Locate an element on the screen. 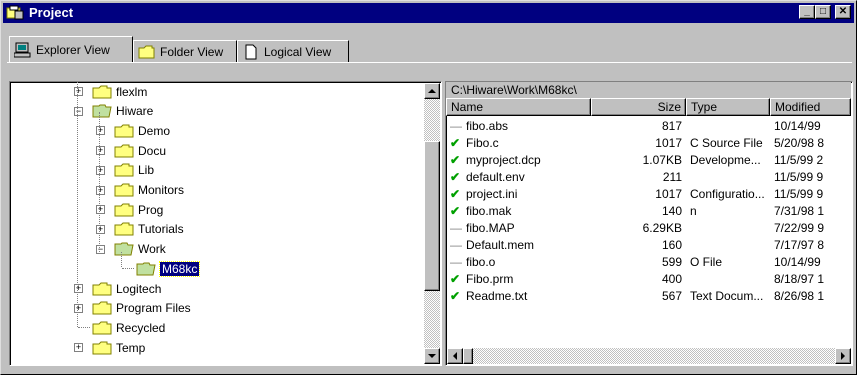 Image resolution: width=857 pixels, height=375 pixels. file-type: n is located at coordinates (693, 211).